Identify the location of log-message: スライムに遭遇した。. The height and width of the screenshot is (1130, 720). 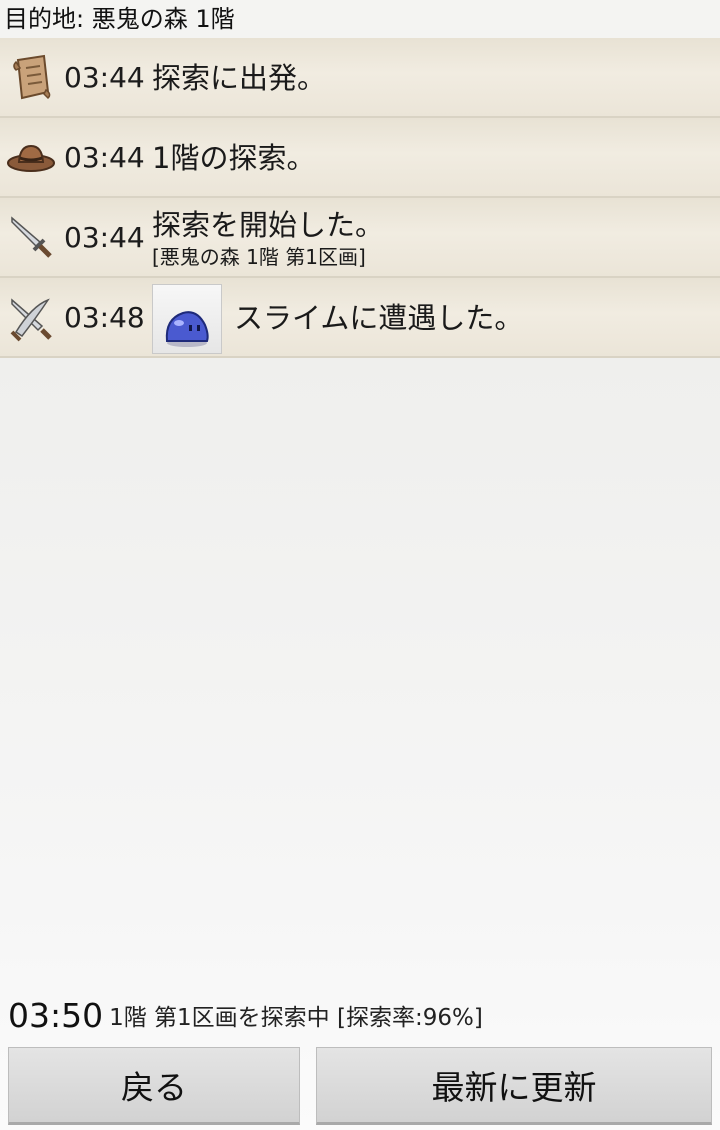
(379, 318).